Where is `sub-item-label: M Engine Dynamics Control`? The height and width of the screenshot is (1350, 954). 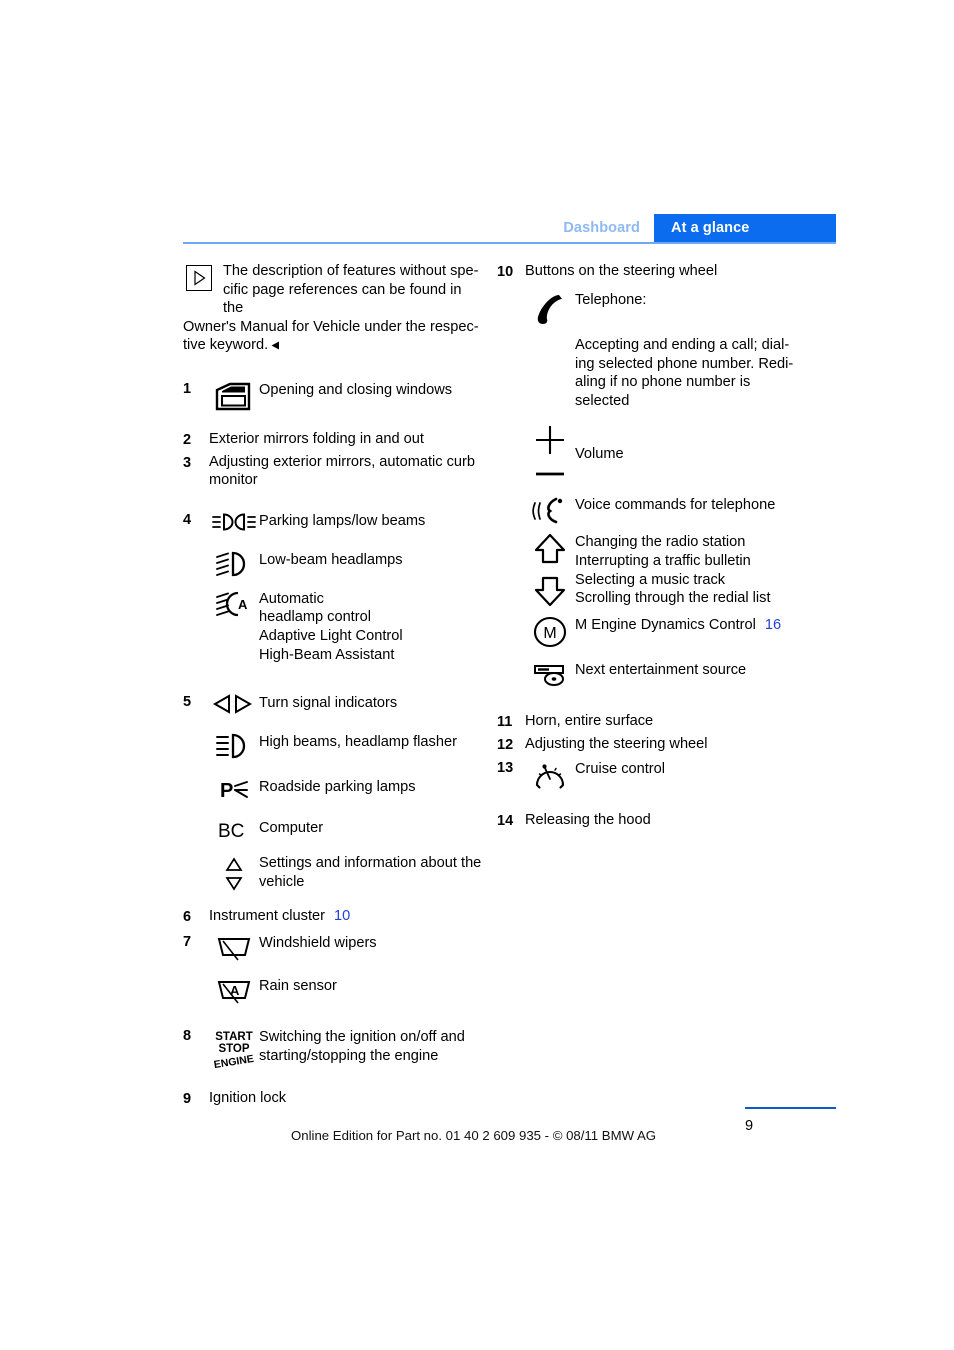
sub-item-label: M Engine Dynamics Control is located at coordinates (665, 625).